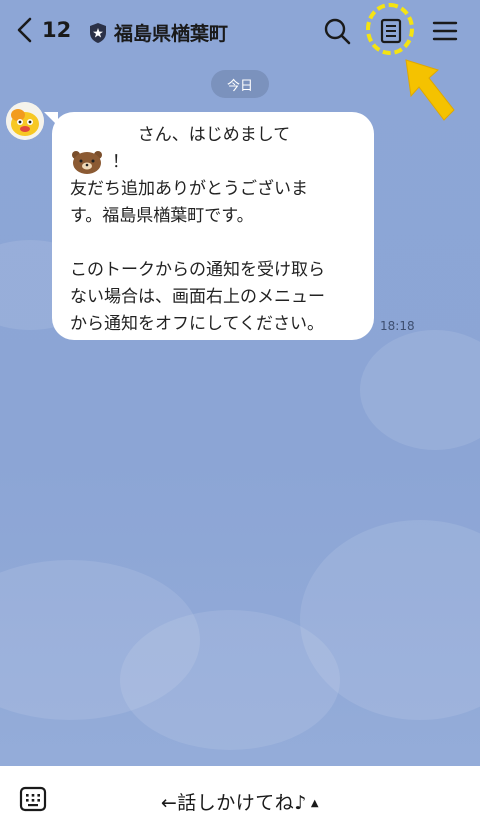 The image size is (480, 832). Describe the element at coordinates (171, 34) in the screenshot. I see `chat-title: 福島県楢葉町` at that location.